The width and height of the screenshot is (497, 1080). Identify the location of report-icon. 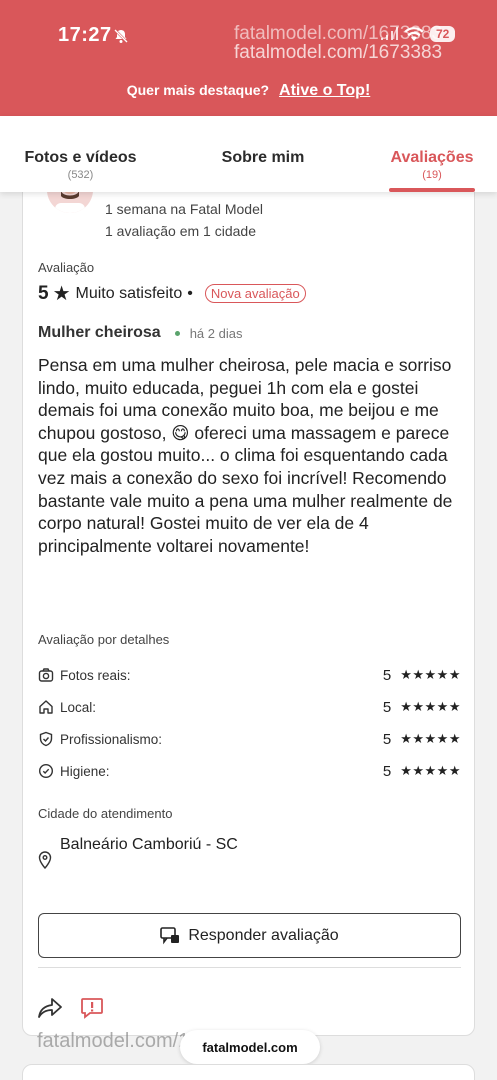
(92, 1008).